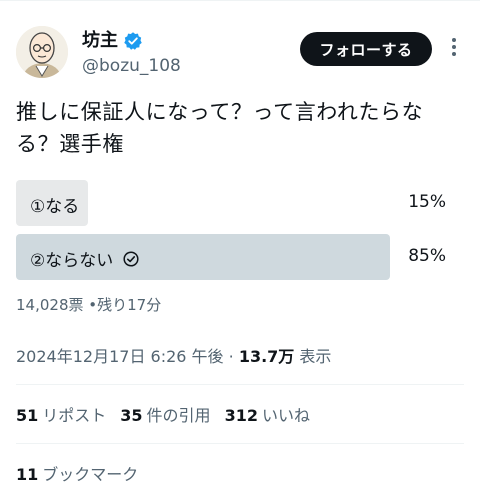 This screenshot has width=480, height=501. What do you see at coordinates (285, 415) in the screenshot?
I see `likes-label: いいね` at bounding box center [285, 415].